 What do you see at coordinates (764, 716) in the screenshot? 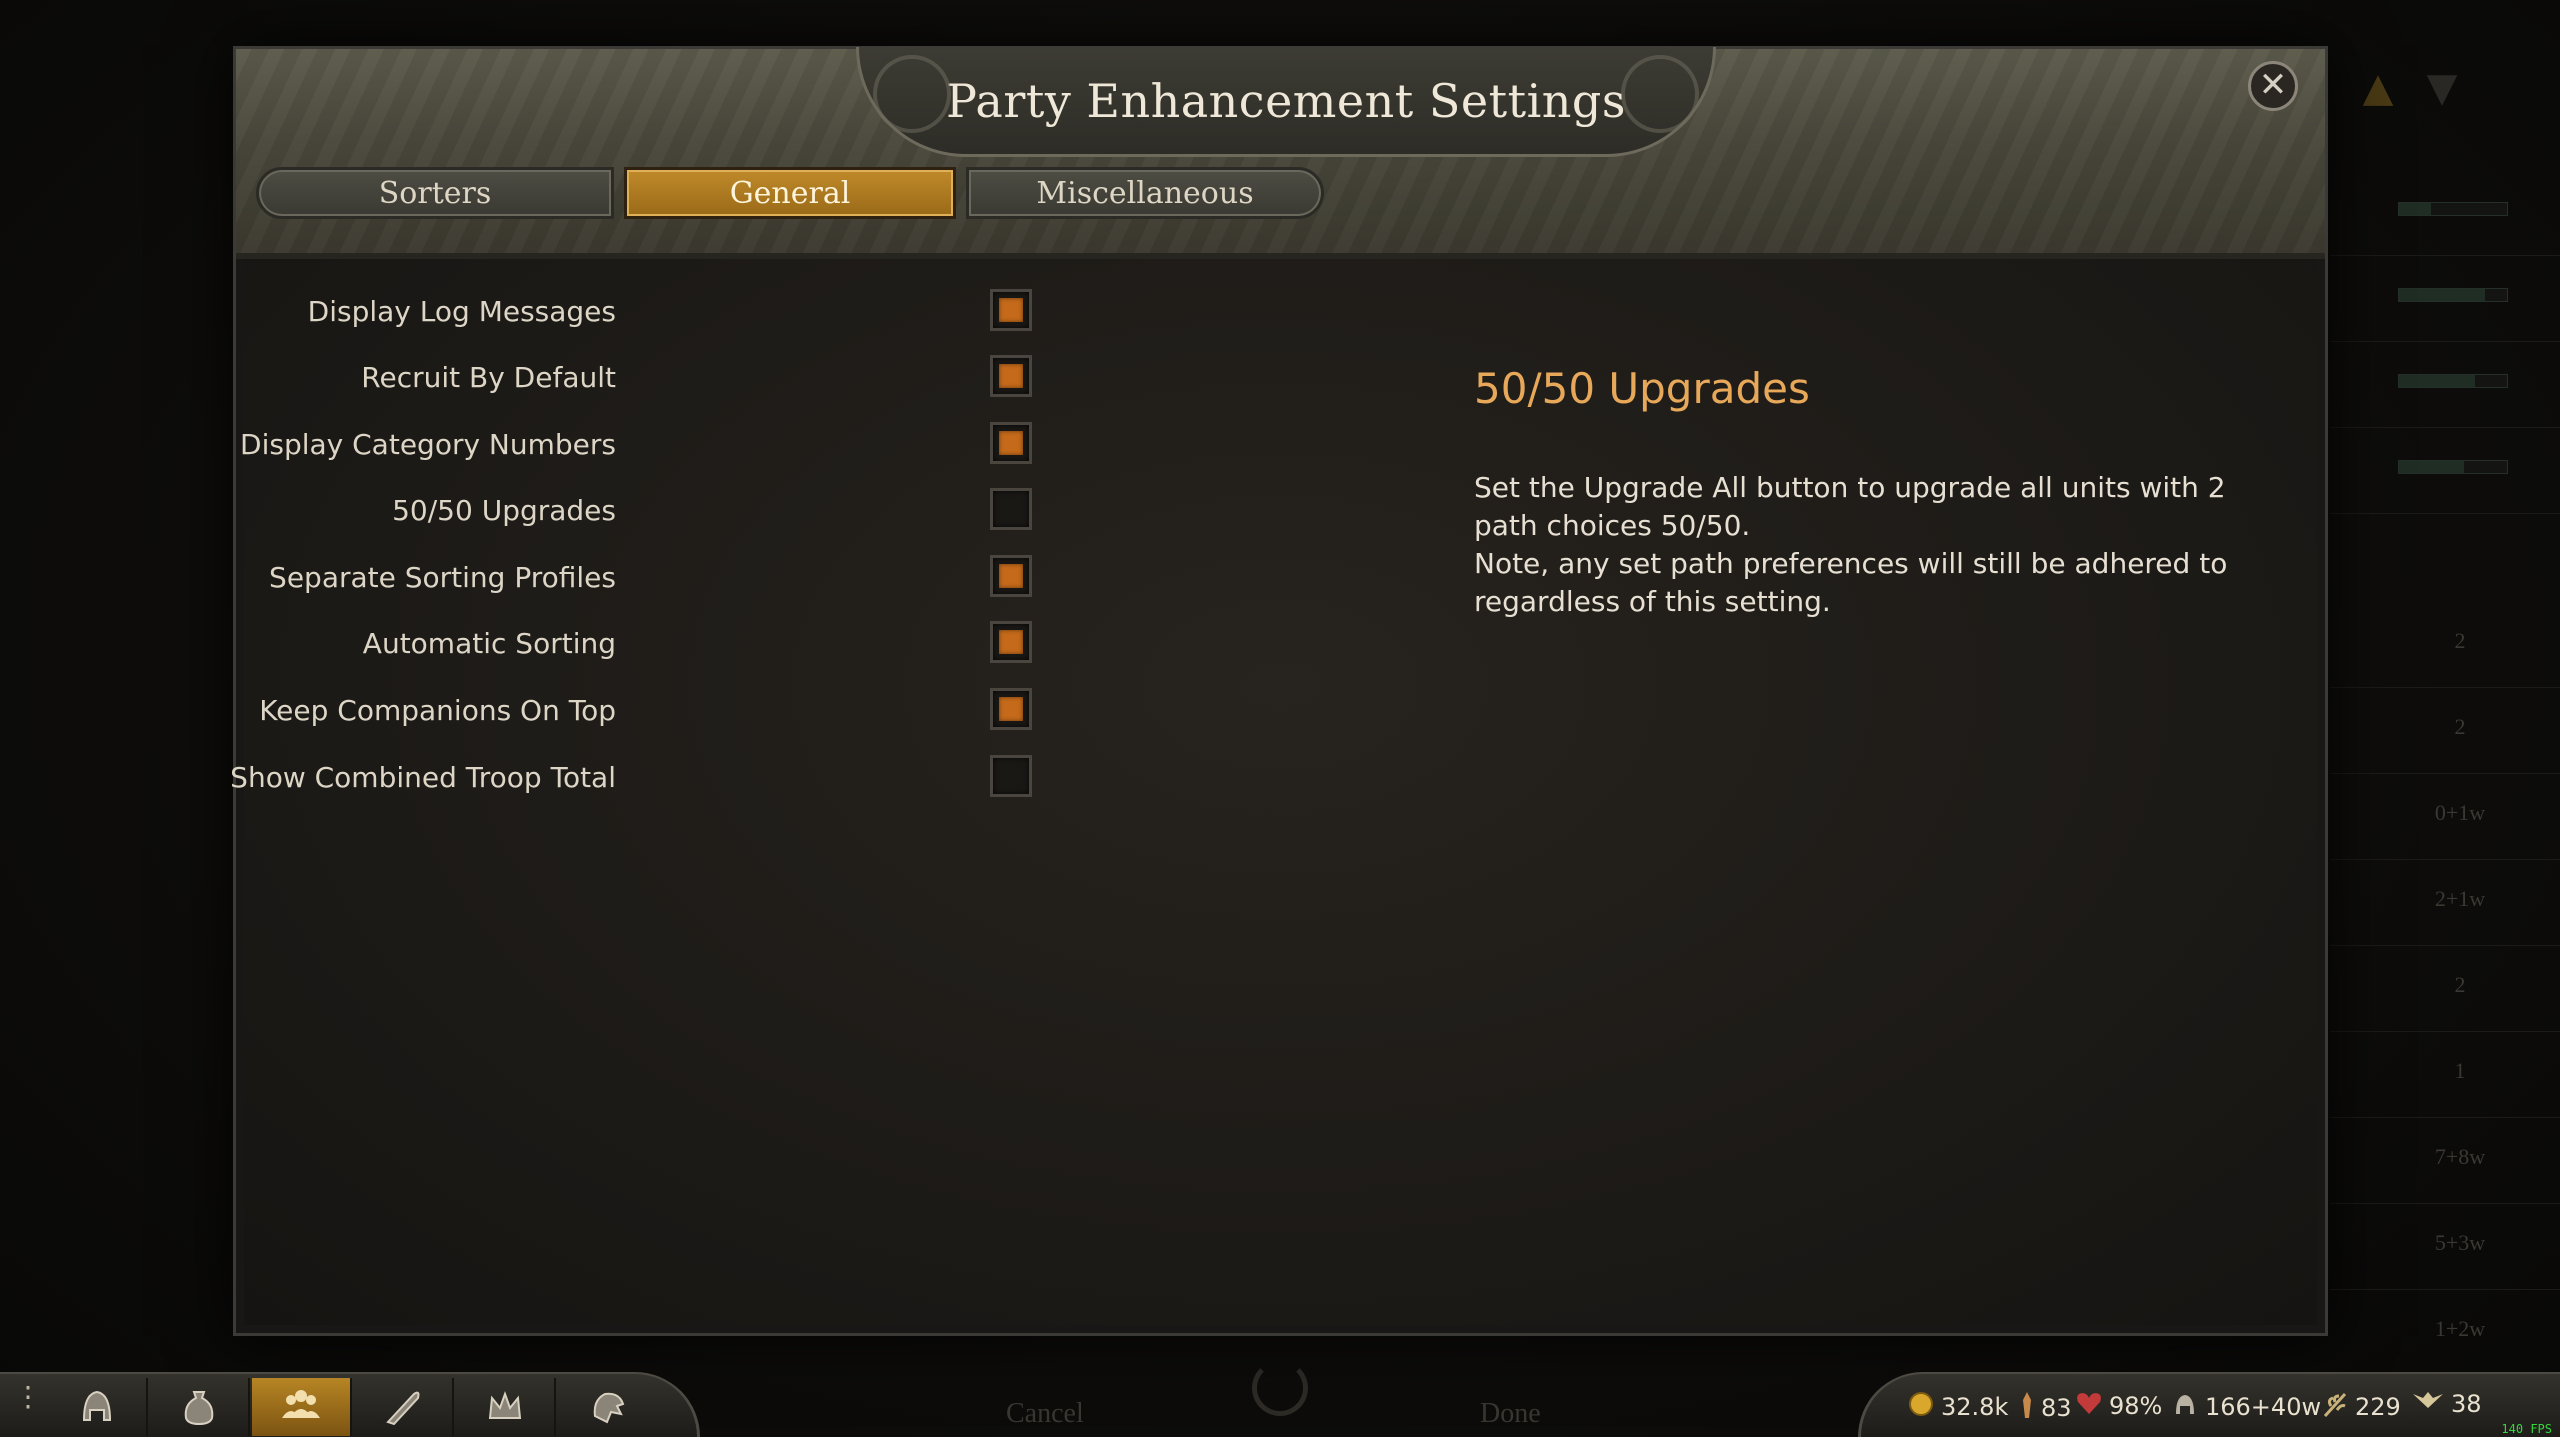
I see `option-row: Keep Companions On Top` at bounding box center [764, 716].